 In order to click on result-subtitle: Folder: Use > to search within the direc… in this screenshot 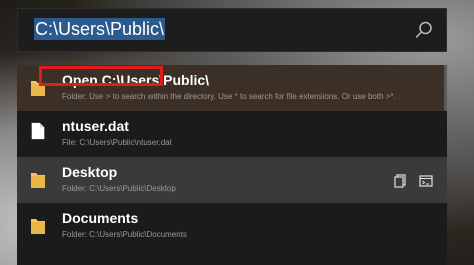, I will do `click(229, 96)`.